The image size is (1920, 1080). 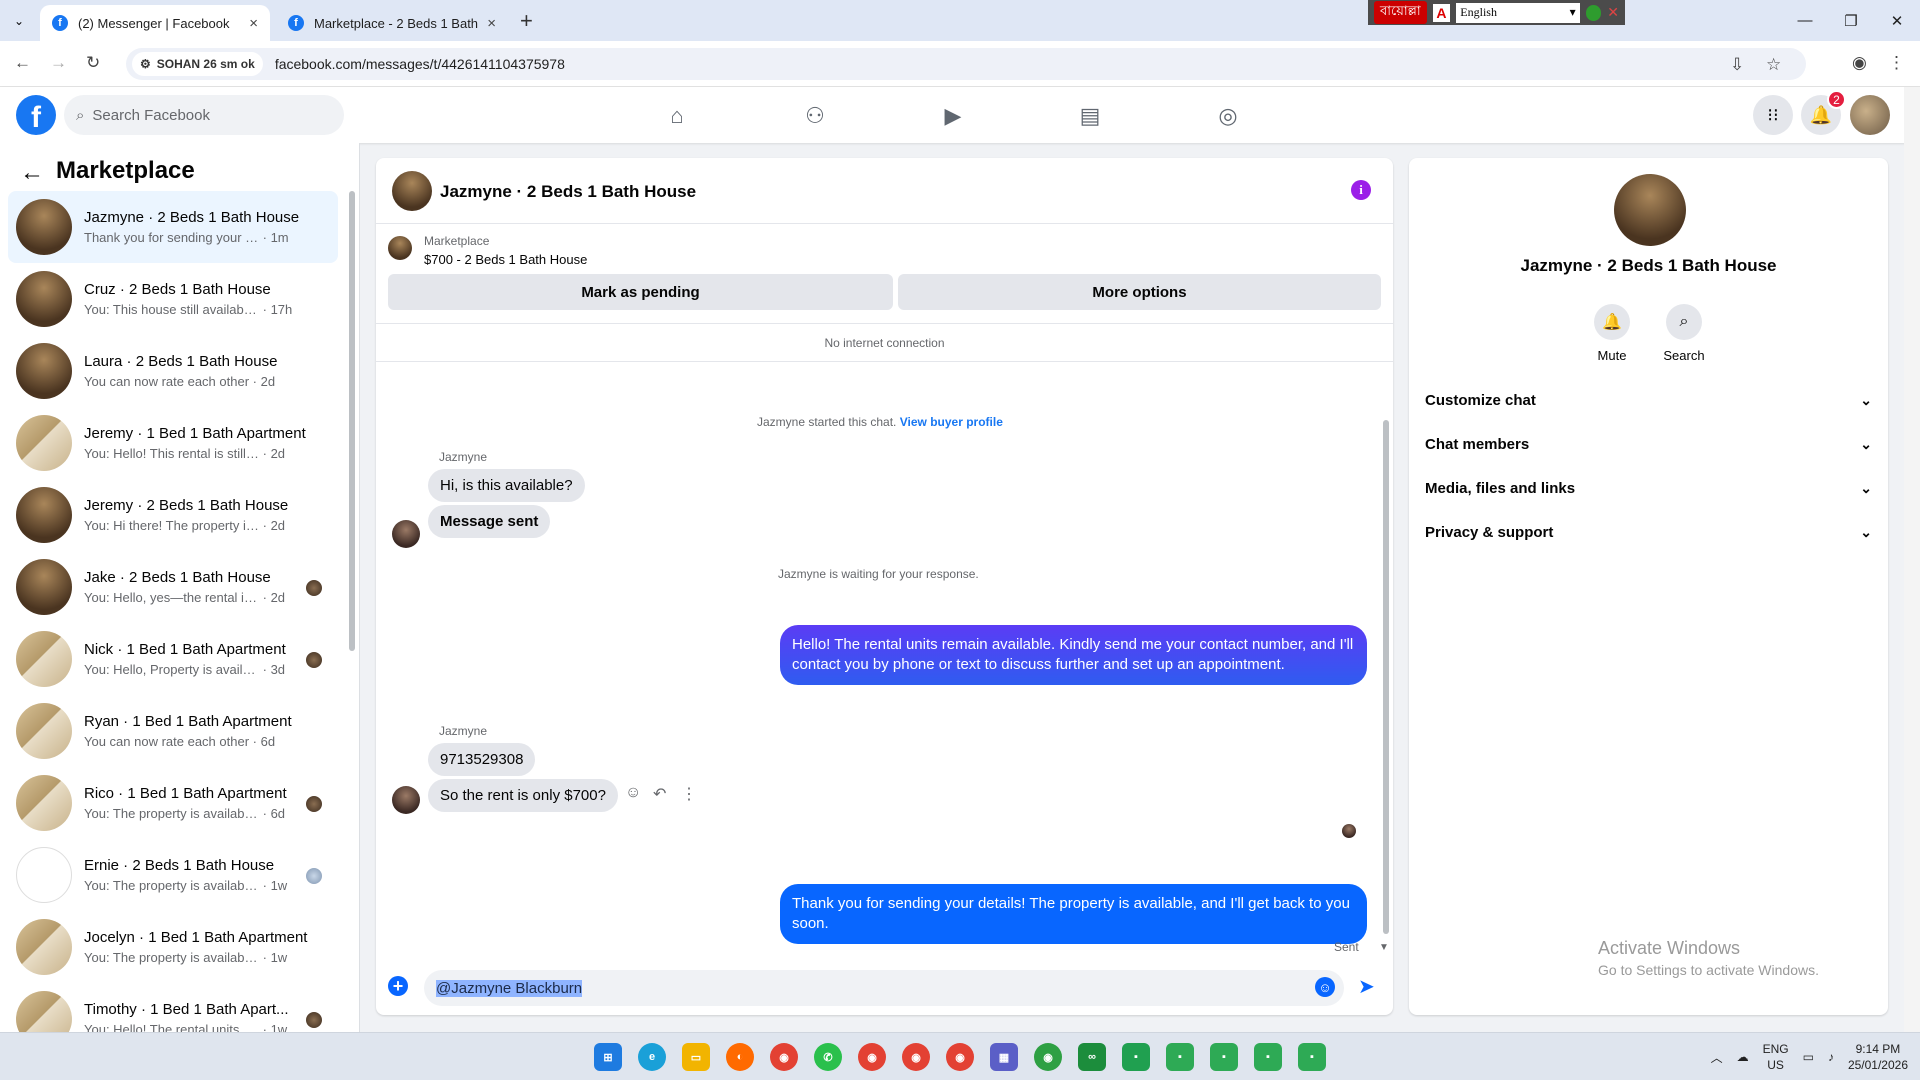 What do you see at coordinates (1773, 115) in the screenshot?
I see `menu-grid-icon: ⁝⁝` at bounding box center [1773, 115].